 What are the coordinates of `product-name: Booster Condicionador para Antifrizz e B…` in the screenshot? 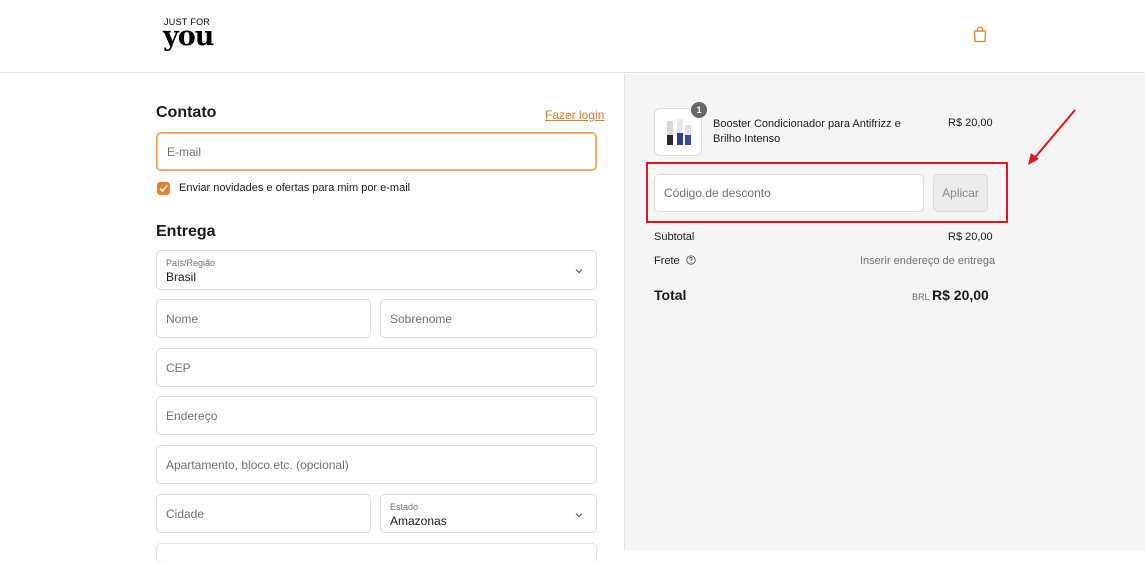 It's located at (807, 131).